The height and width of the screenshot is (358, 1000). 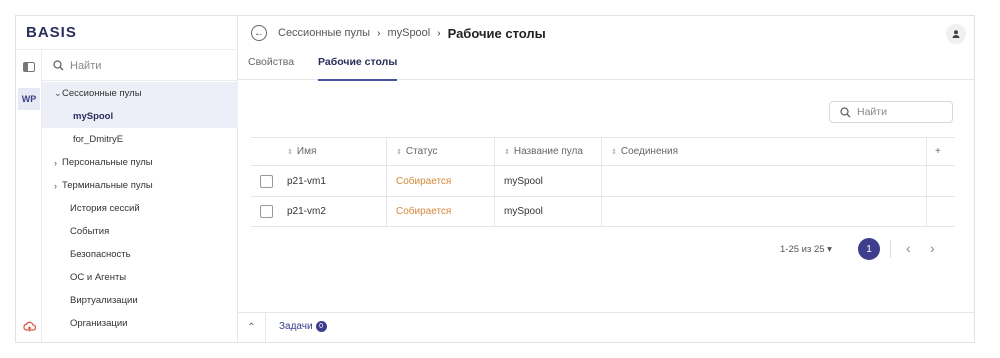 I want to click on sidebar-item-events: События, so click(x=140, y=231).